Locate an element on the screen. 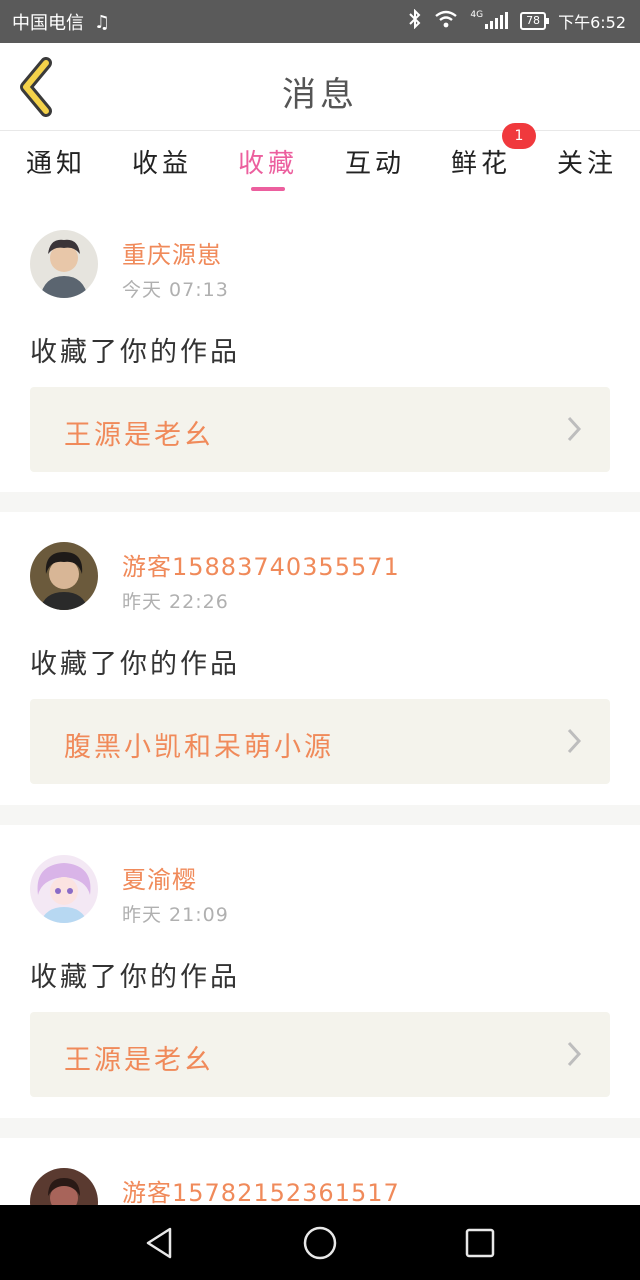 The image size is (640, 1280). tab-interactions: 互动 is located at coordinates (375, 161).